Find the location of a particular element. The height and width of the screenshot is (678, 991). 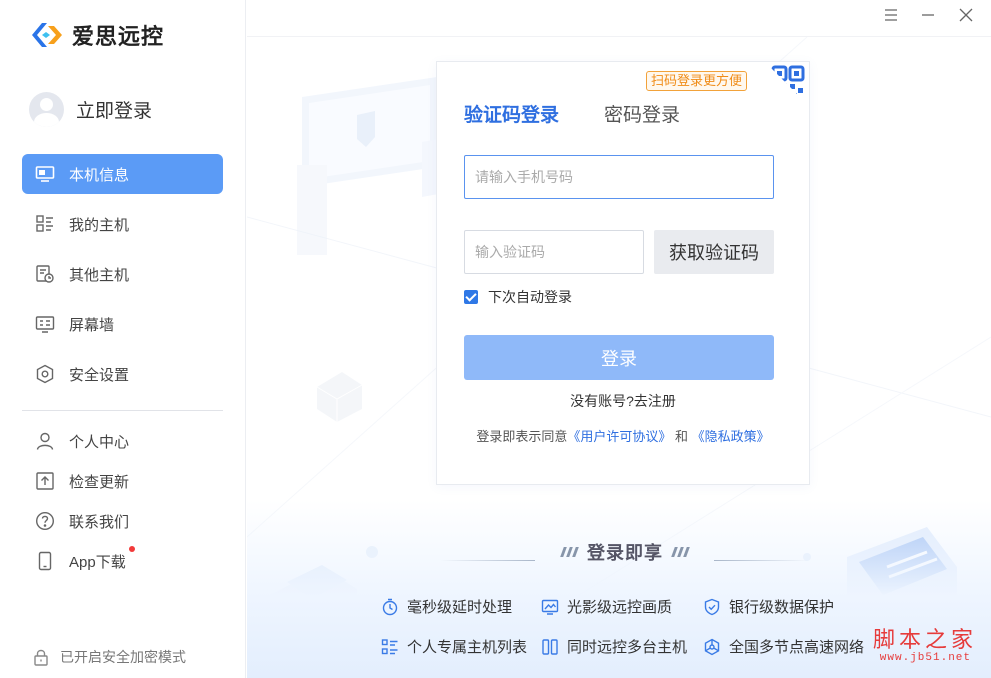

close-button is located at coordinates (966, 15).